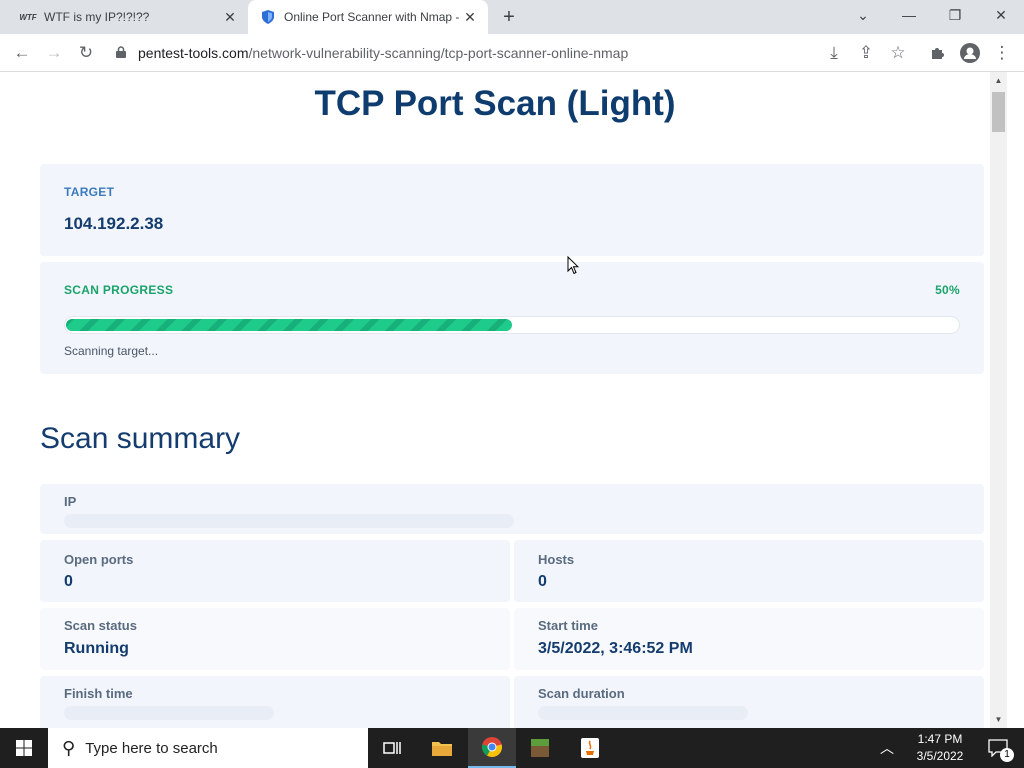 This screenshot has height=768, width=1024. I want to click on scan-status-cell: Scan status Running, so click(275, 639).